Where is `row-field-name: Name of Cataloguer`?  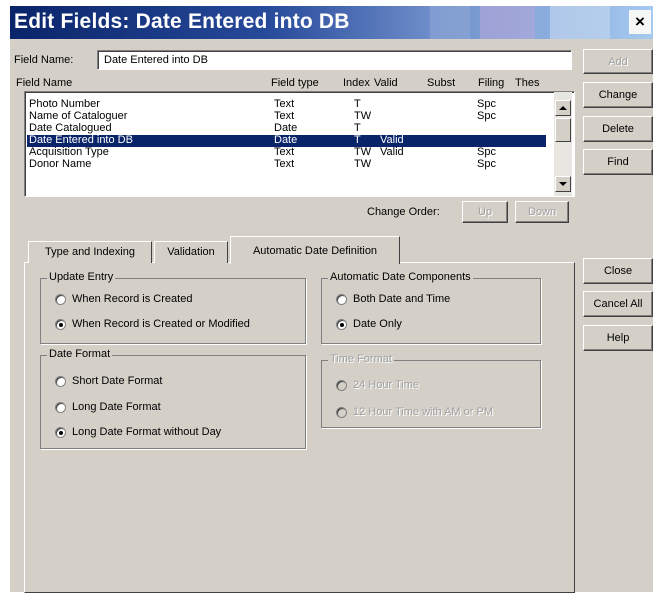 row-field-name: Name of Cataloguer is located at coordinates (78, 116).